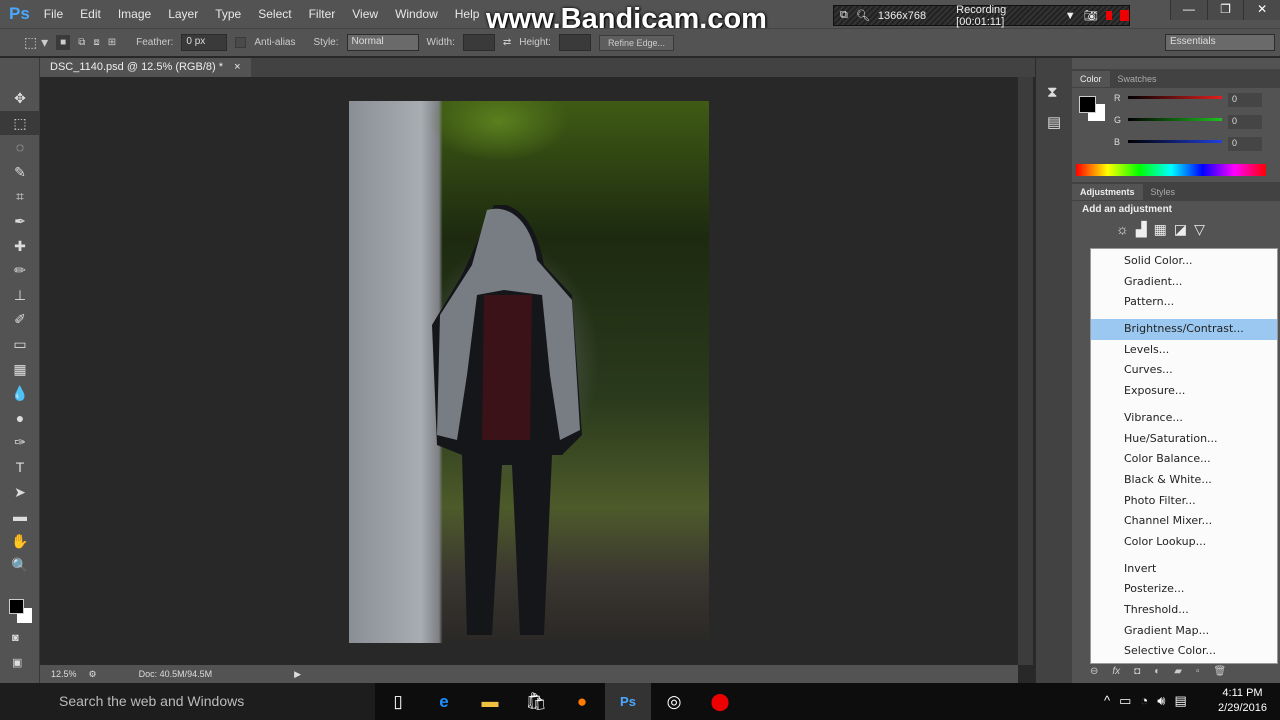 Image resolution: width=1280 pixels, height=720 pixels. Describe the element at coordinates (36, 42) in the screenshot. I see `marquee-preset-icon: ⬚ ▾` at that location.